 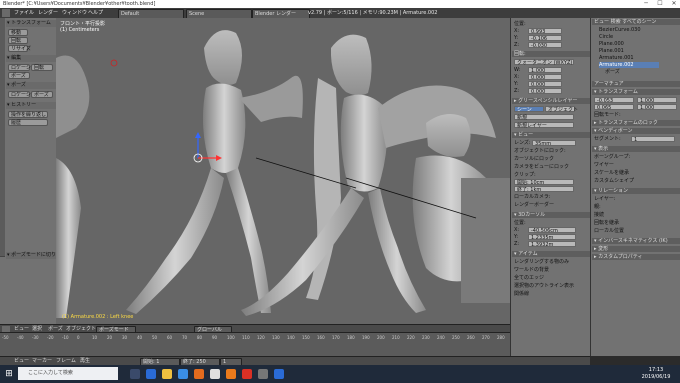 I want to click on lock-camera-check: カメラをビューにロック, so click(x=551, y=167).